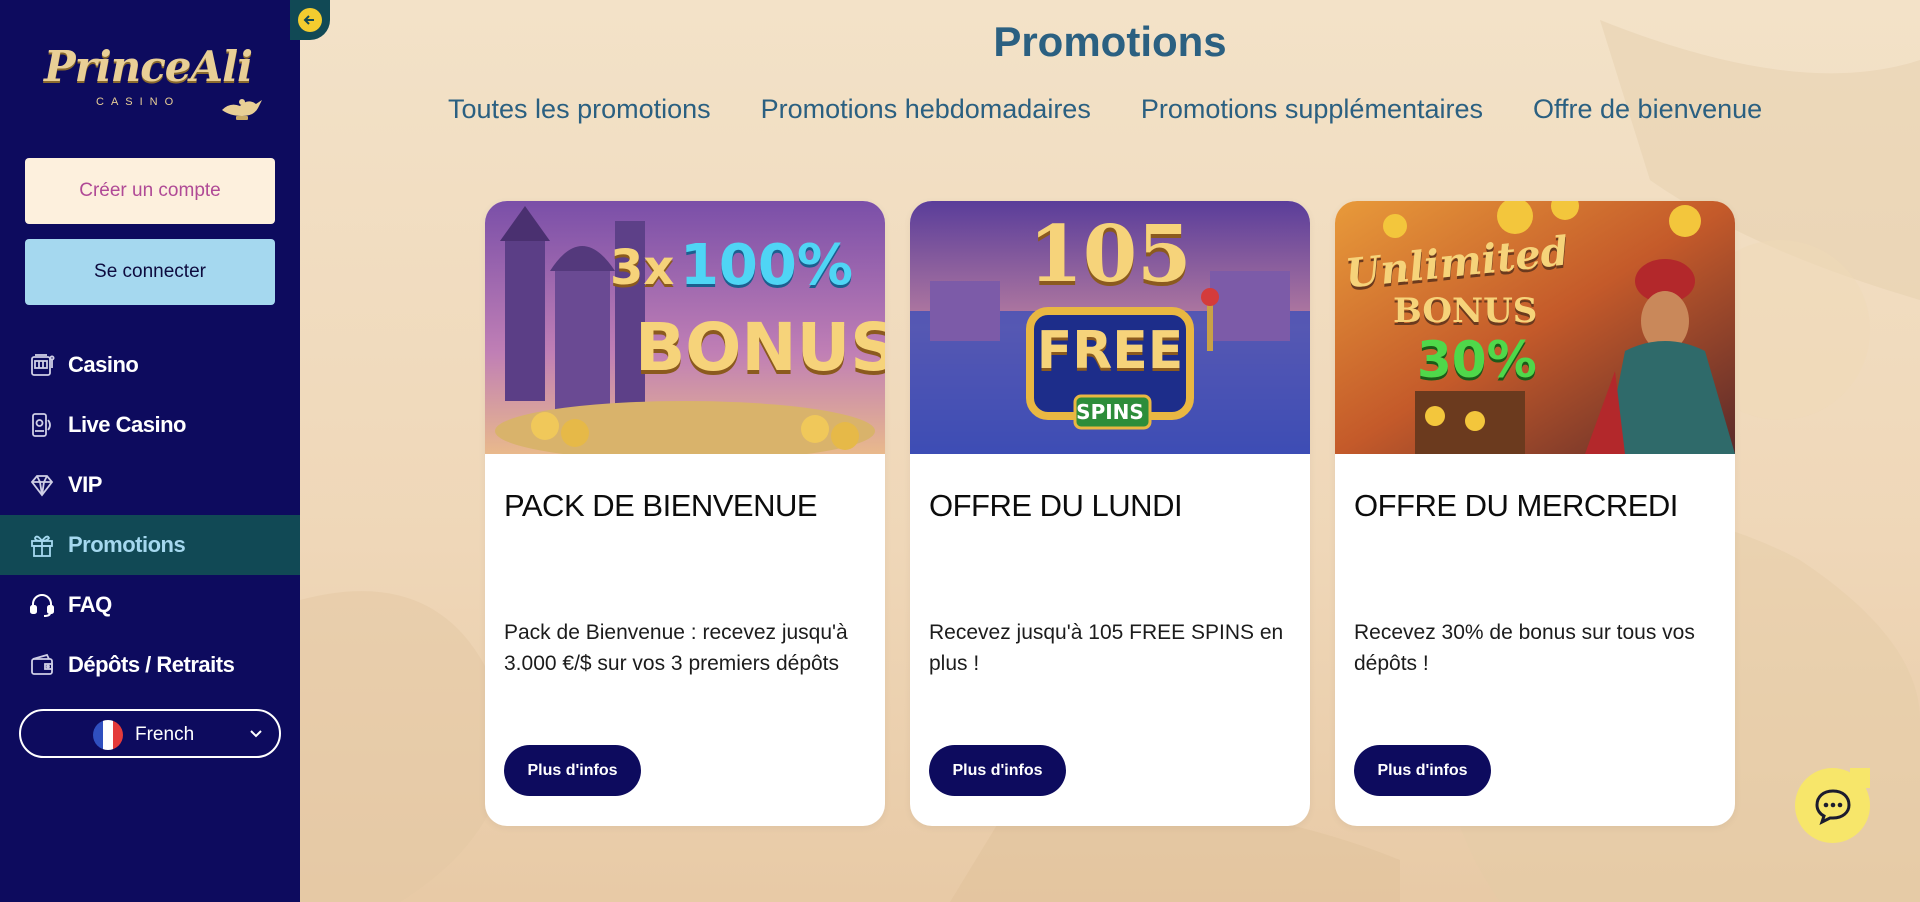 This screenshot has height=902, width=1920. I want to click on sidebar-item-vip: VIP, so click(150, 485).